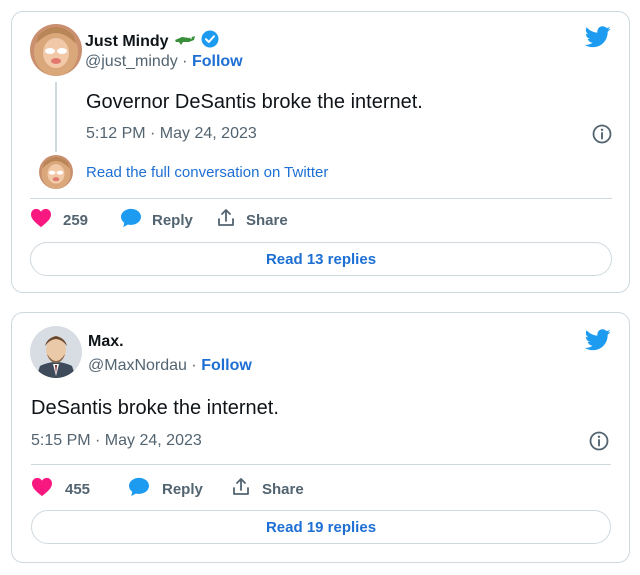  What do you see at coordinates (127, 42) in the screenshot?
I see `display-name: Just Mindy` at bounding box center [127, 42].